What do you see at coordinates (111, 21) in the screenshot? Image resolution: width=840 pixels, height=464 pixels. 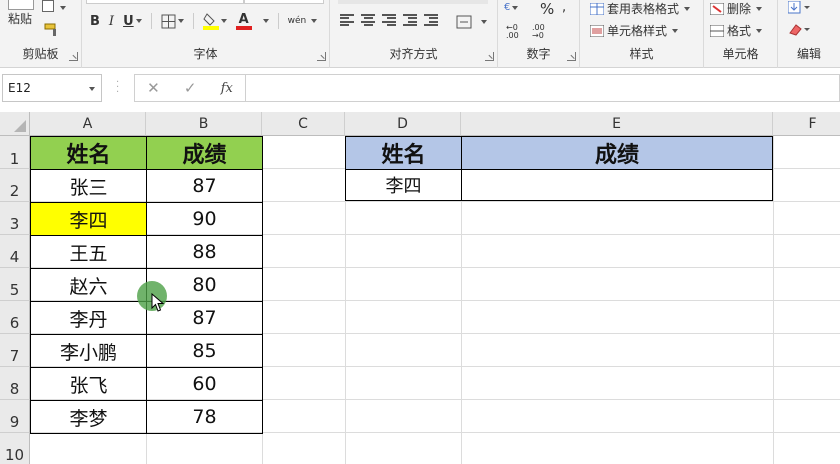 I see `italic-button: I` at bounding box center [111, 21].